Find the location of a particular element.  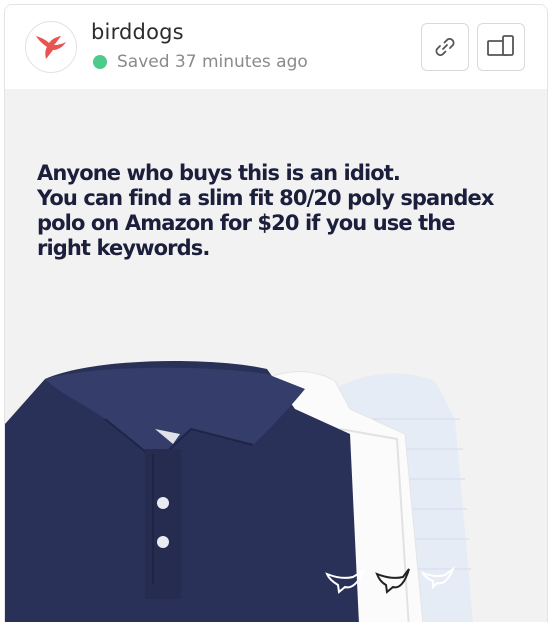

button-2-icon is located at coordinates (163, 542).